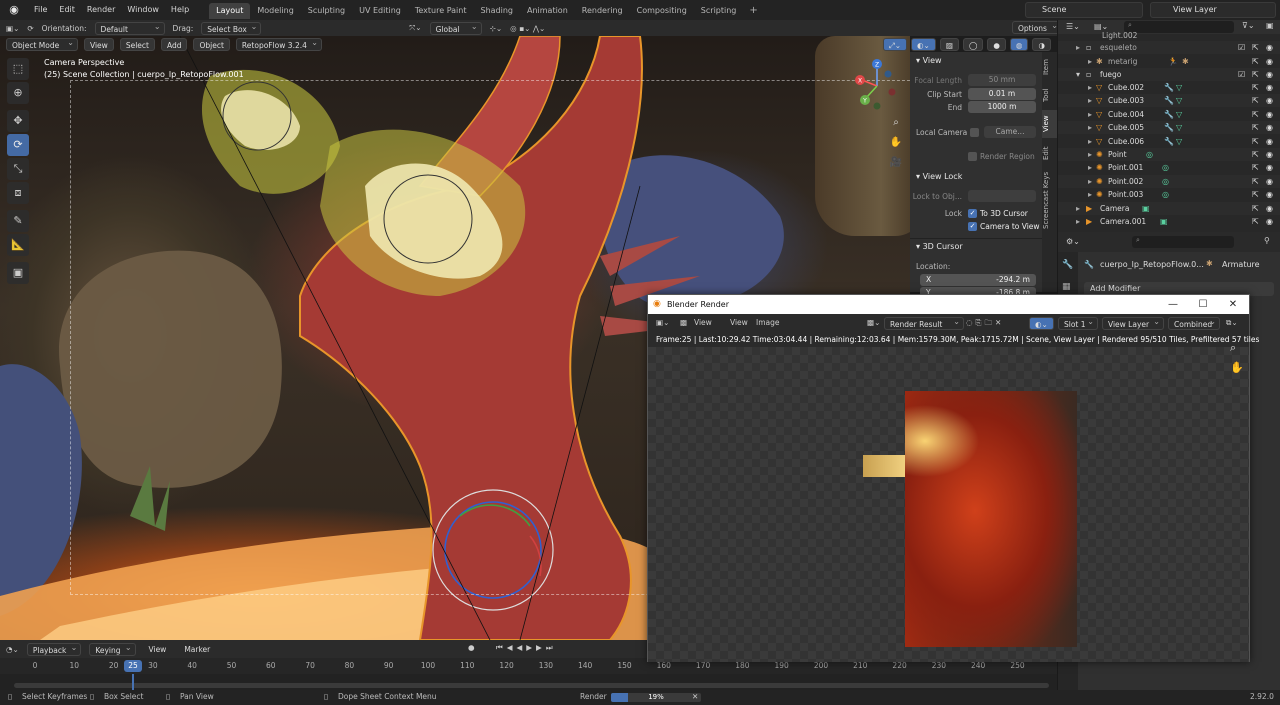 Image resolution: width=1280 pixels, height=705 pixels. Describe the element at coordinates (528, 682) in the screenshot. I see `timeline-body` at that location.